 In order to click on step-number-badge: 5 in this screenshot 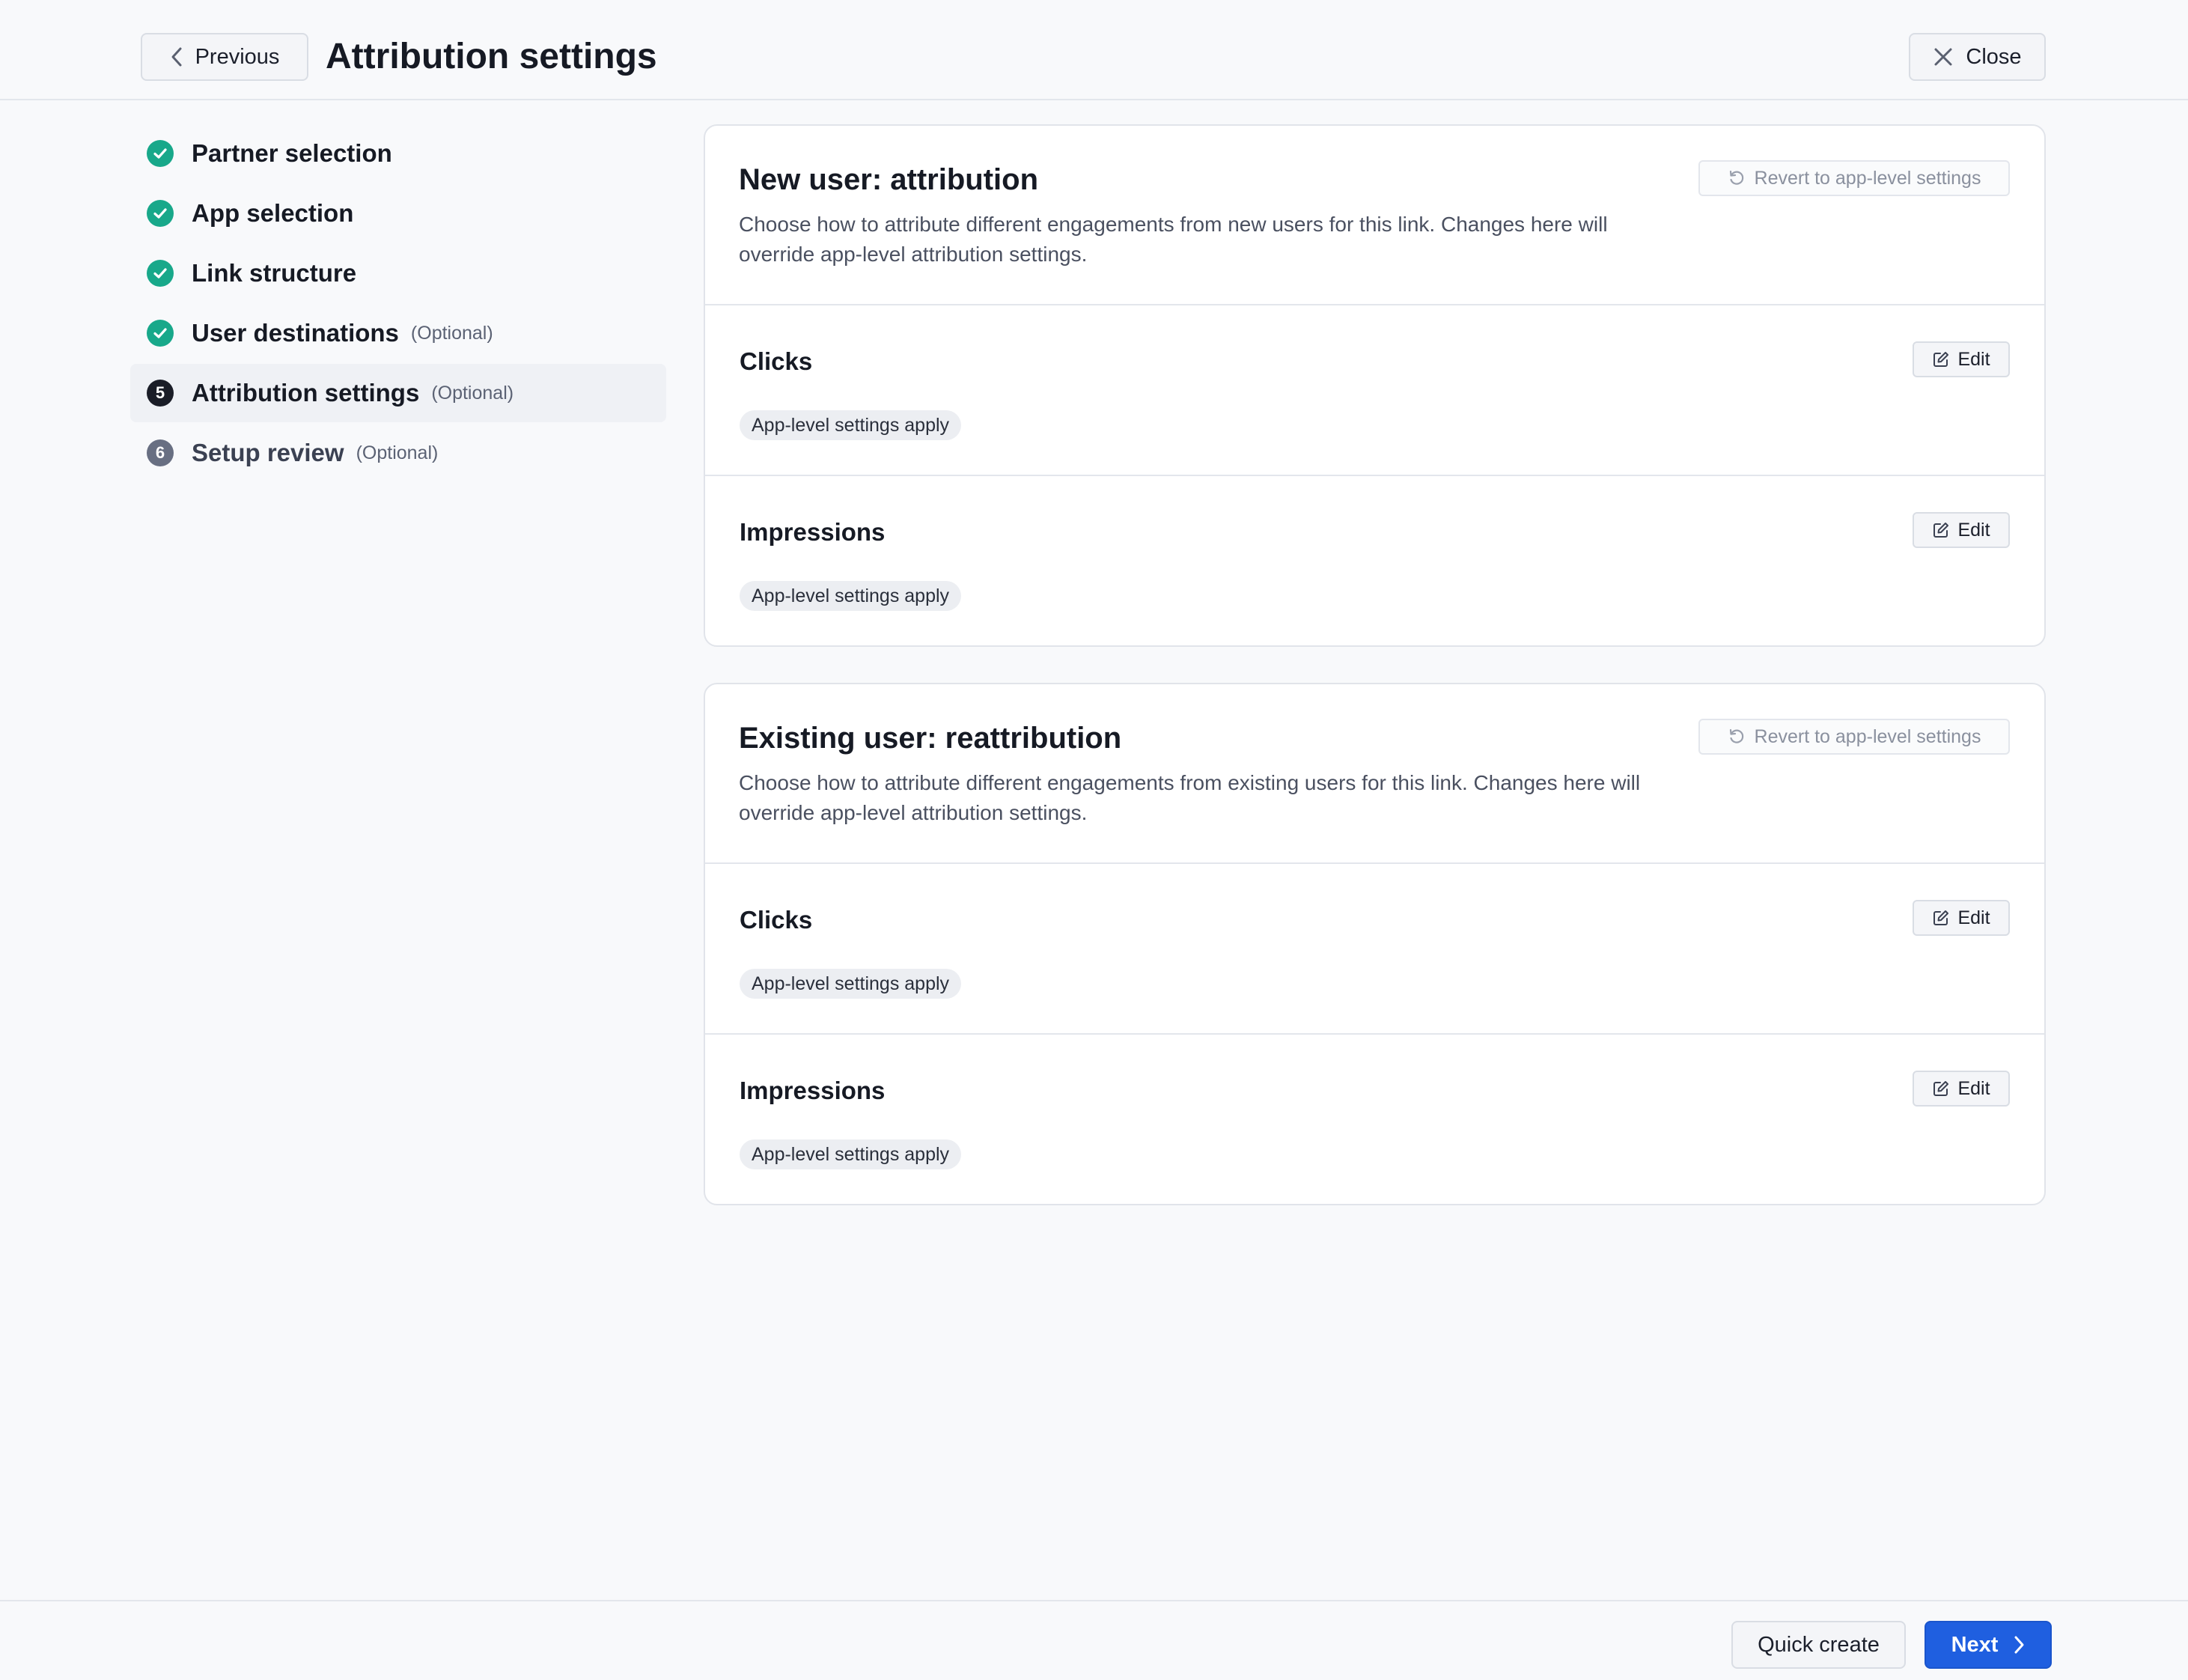, I will do `click(160, 393)`.